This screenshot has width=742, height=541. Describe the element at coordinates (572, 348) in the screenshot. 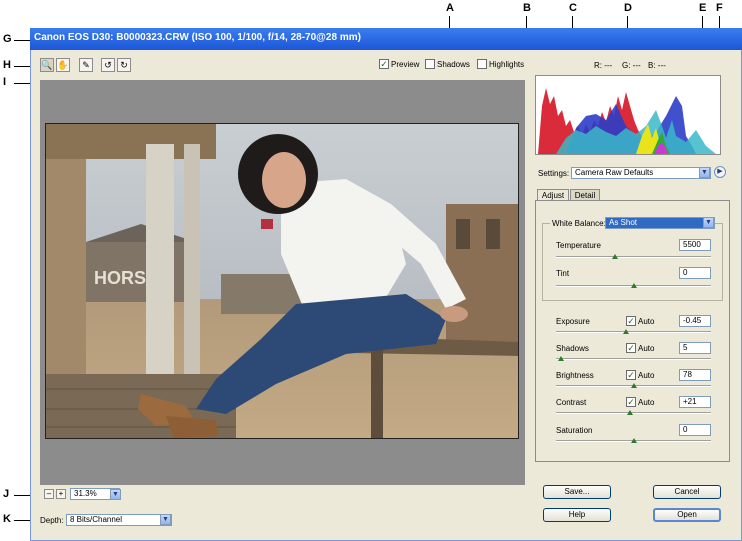

I see `shadows-adjust-label: Shadows` at that location.